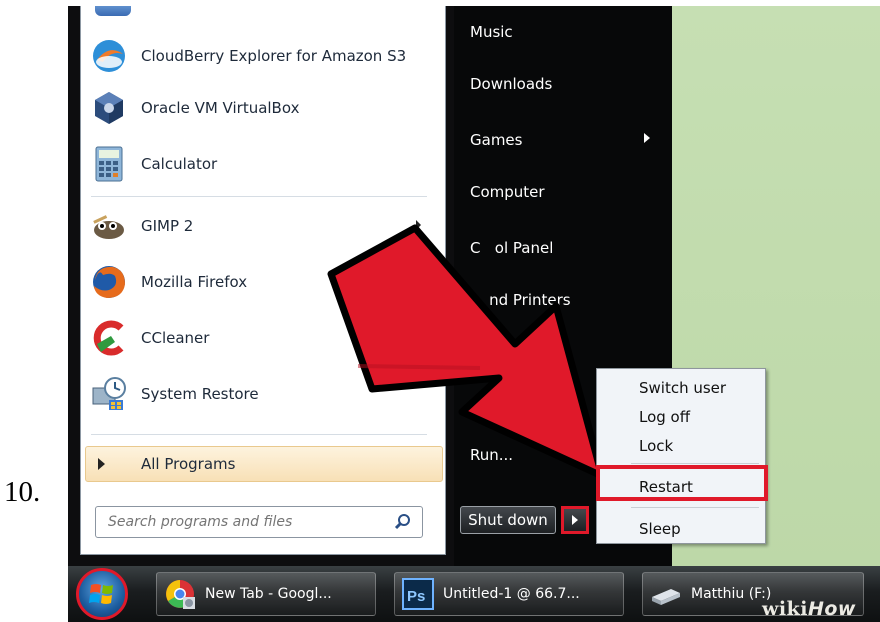 The width and height of the screenshot is (880, 622). I want to click on svg-text: Ps, so click(416, 596).